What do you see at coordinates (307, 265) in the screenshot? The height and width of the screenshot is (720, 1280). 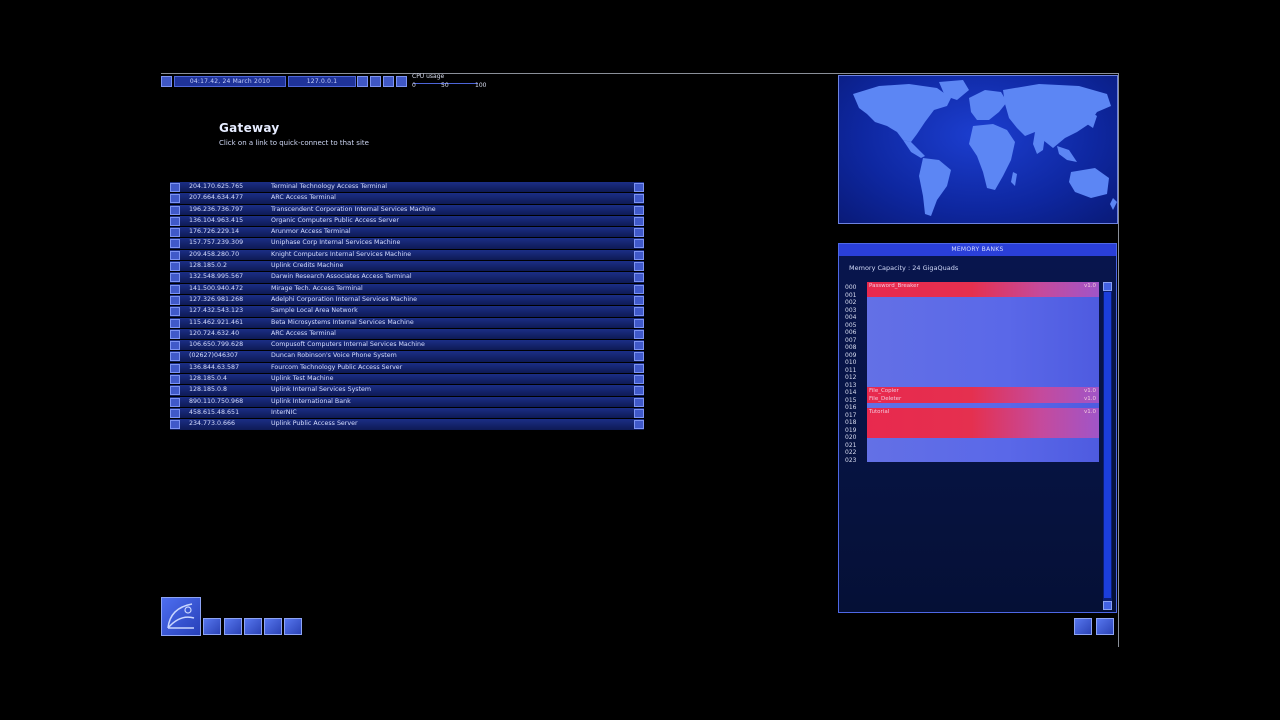 I see `link-name: Uplink Credits Machine` at bounding box center [307, 265].